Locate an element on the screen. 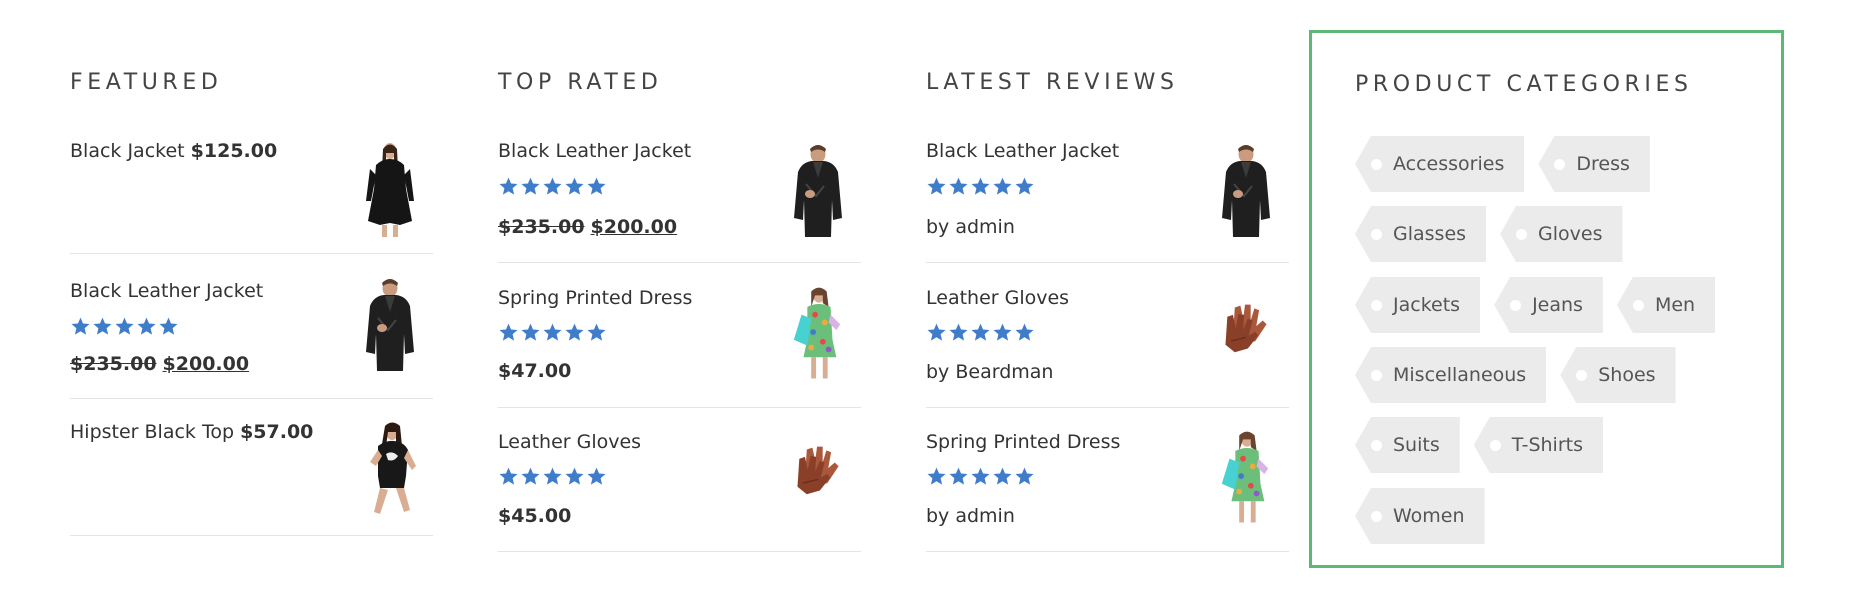 This screenshot has width=1850, height=600. tag-row: Jackets Jeans Men is located at coordinates (1535, 305).